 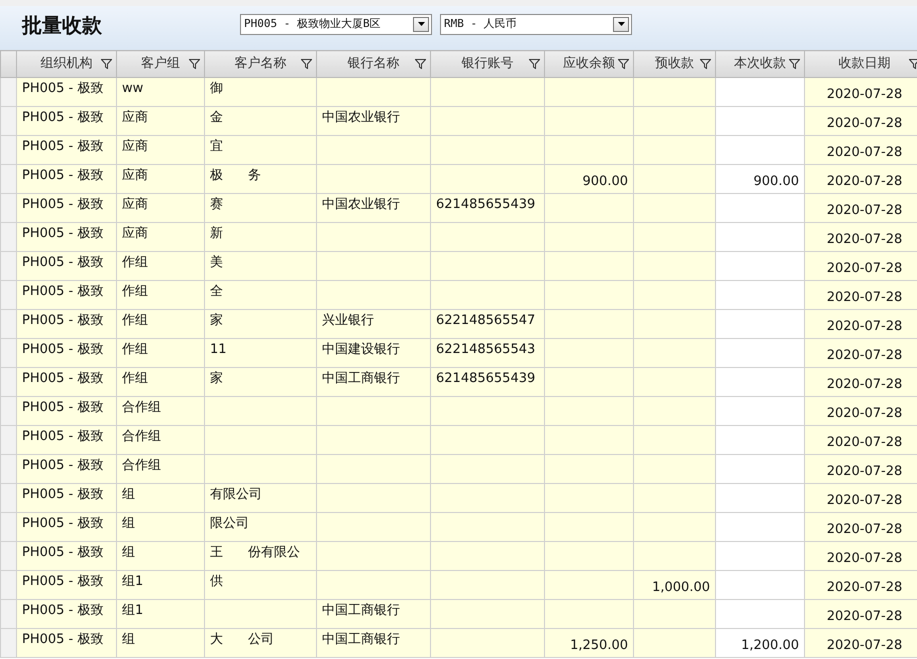 I want to click on table-cell: 王 份有限公, so click(x=255, y=552).